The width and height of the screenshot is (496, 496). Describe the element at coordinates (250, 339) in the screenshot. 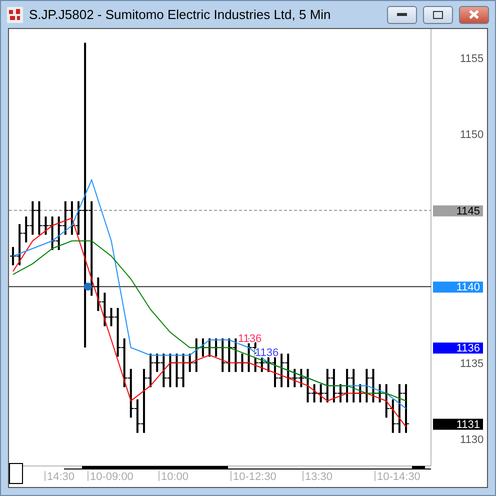

I see `line-label: 1136` at that location.